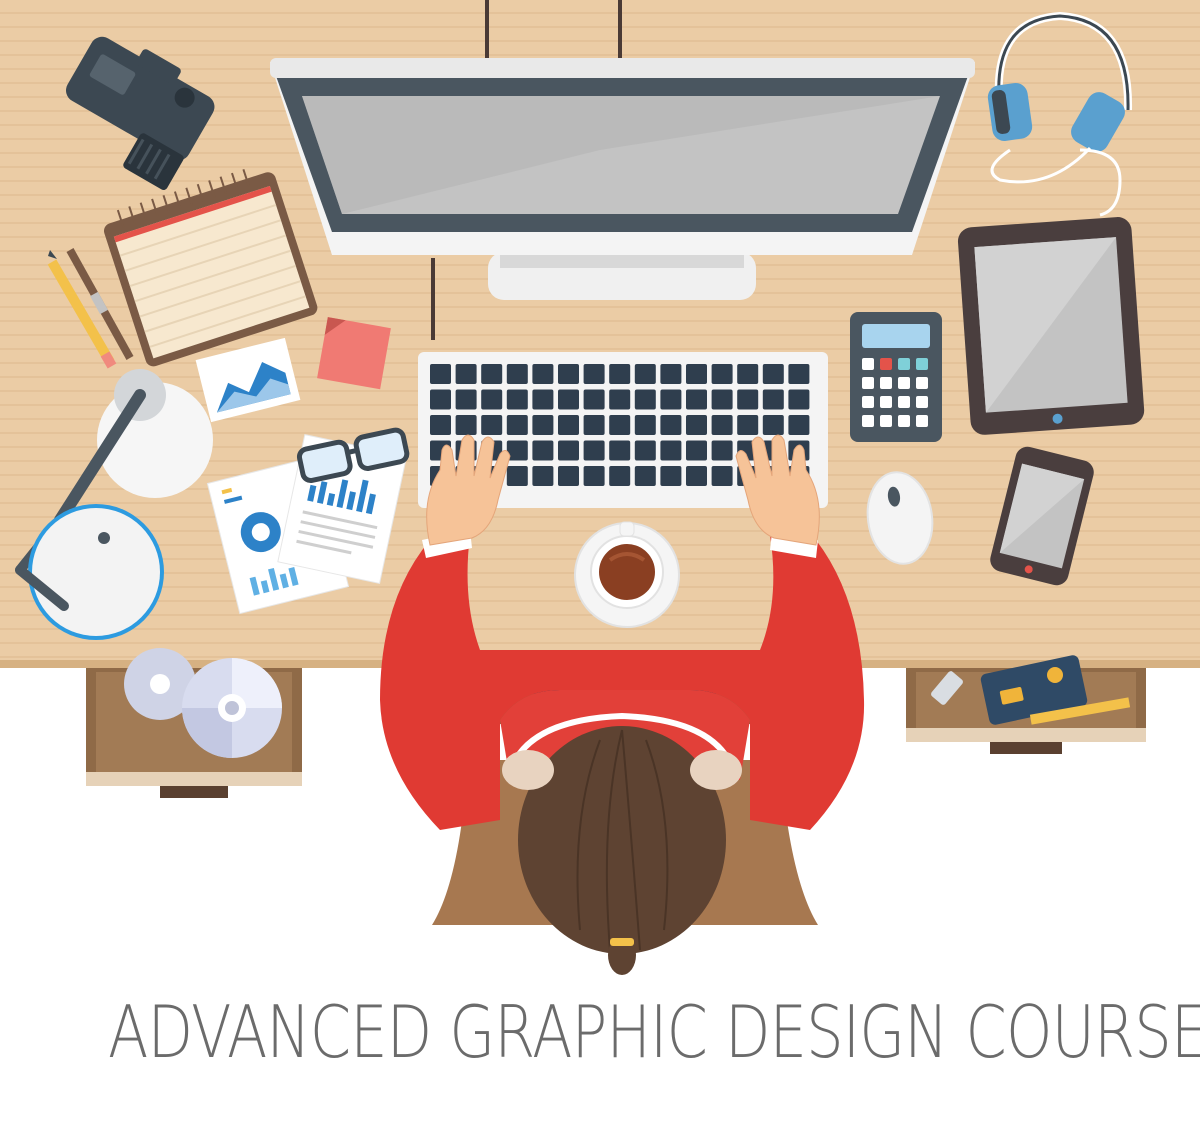 This screenshot has width=1200, height=1123. Describe the element at coordinates (654, 1032) in the screenshot. I see `page-title: ADVANCED GRAPHIC DESIGN COURSES` at that location.